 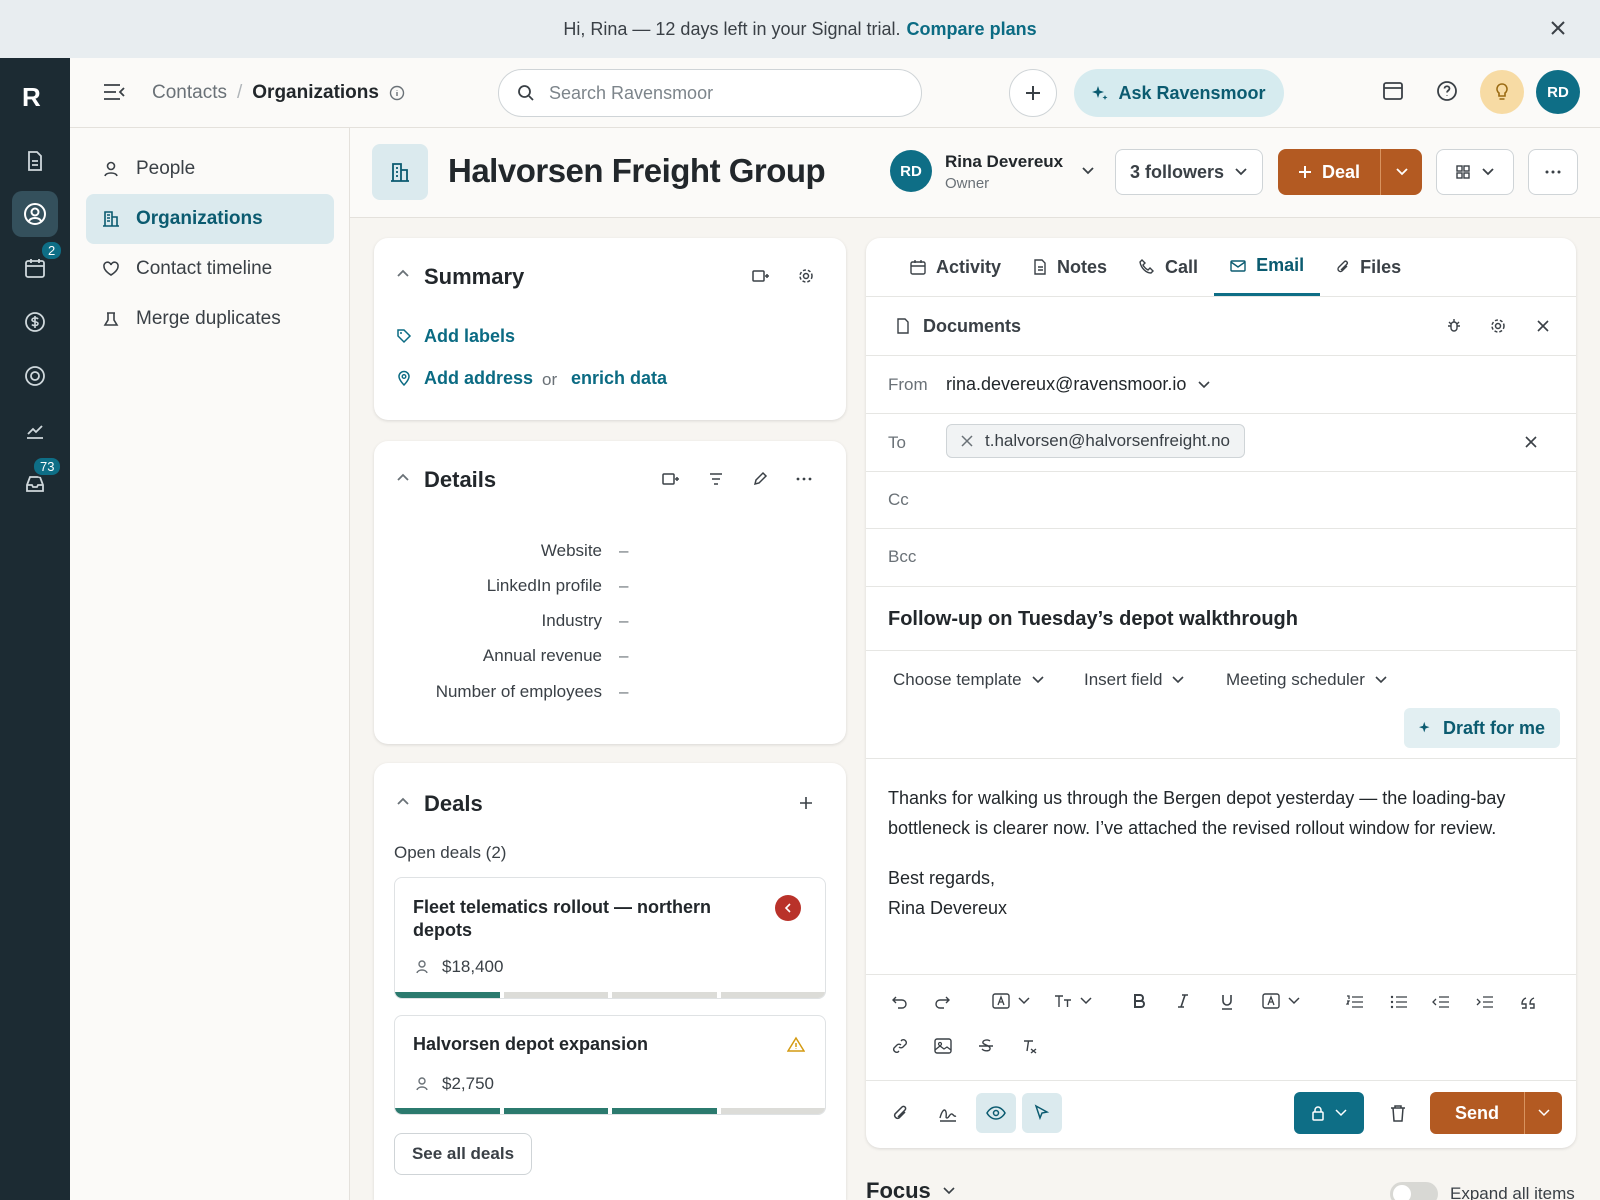 What do you see at coordinates (986, 1046) in the screenshot?
I see `strikethrough-icon` at bounding box center [986, 1046].